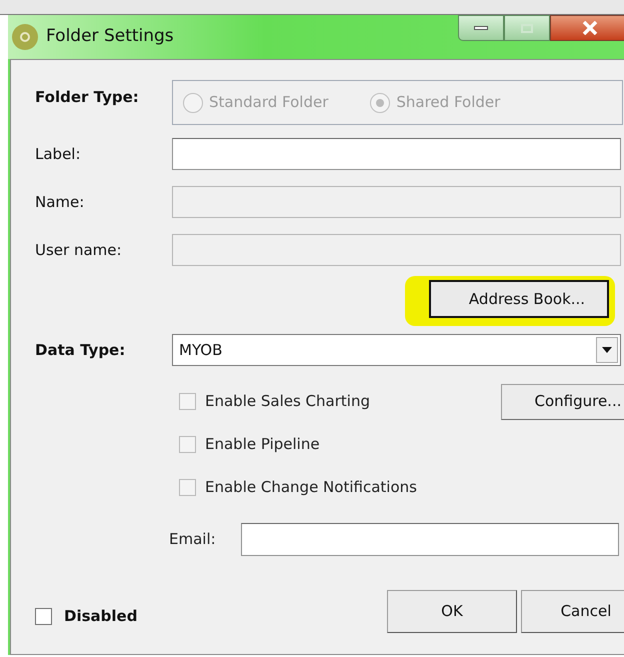 This screenshot has height=657, width=624. Describe the element at coordinates (60, 202) in the screenshot. I see `field-label: Name:` at that location.